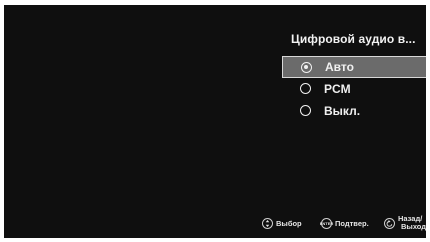 The image size is (430, 242). Describe the element at coordinates (339, 67) in the screenshot. I see `option-label: Авто` at that location.